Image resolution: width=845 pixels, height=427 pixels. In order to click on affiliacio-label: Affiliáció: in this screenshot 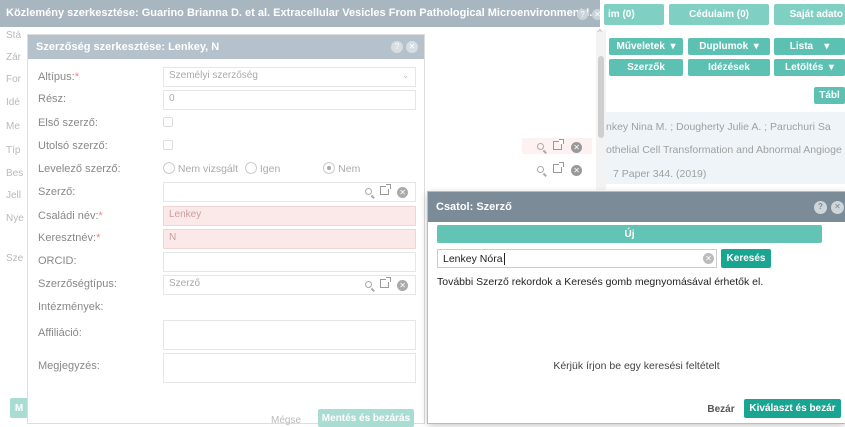, I will do `click(60, 333)`.